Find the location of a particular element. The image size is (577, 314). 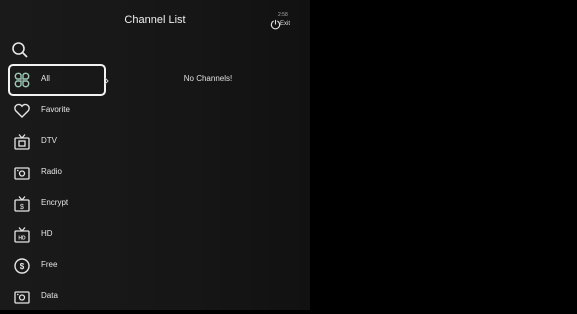

heart-icon is located at coordinates (22, 110).